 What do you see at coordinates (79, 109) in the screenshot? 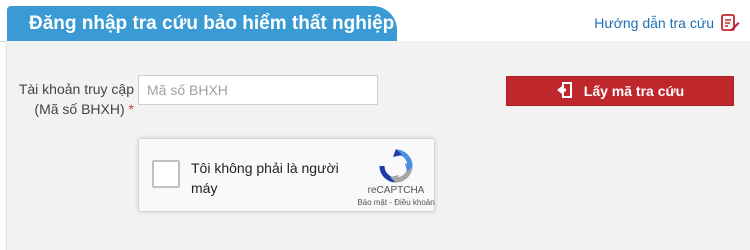
I see `account-label-line2: (Mã số BHXH)` at bounding box center [79, 109].